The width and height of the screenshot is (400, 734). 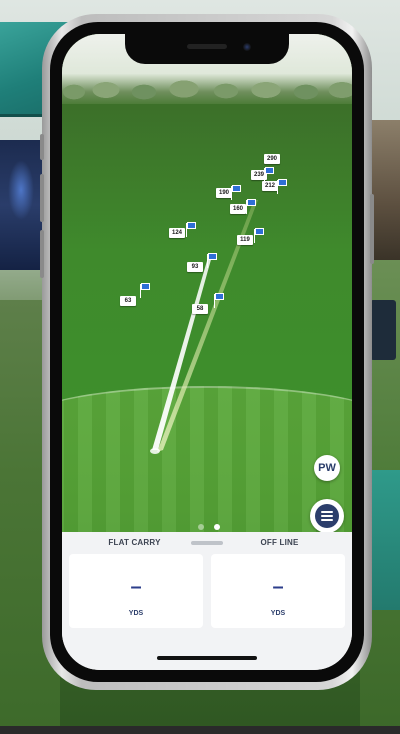 I want to click on off-line-card: – YDS, so click(x=278, y=591).